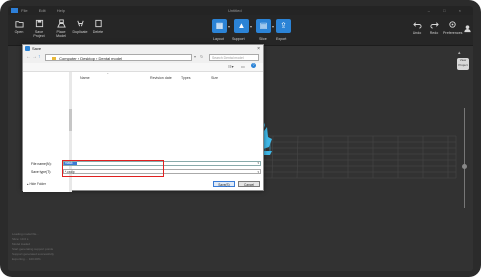 Image resolution: width=481 pixels, height=277 pixels. I want to click on menu-bar: File Edit Help, so click(48, 10).